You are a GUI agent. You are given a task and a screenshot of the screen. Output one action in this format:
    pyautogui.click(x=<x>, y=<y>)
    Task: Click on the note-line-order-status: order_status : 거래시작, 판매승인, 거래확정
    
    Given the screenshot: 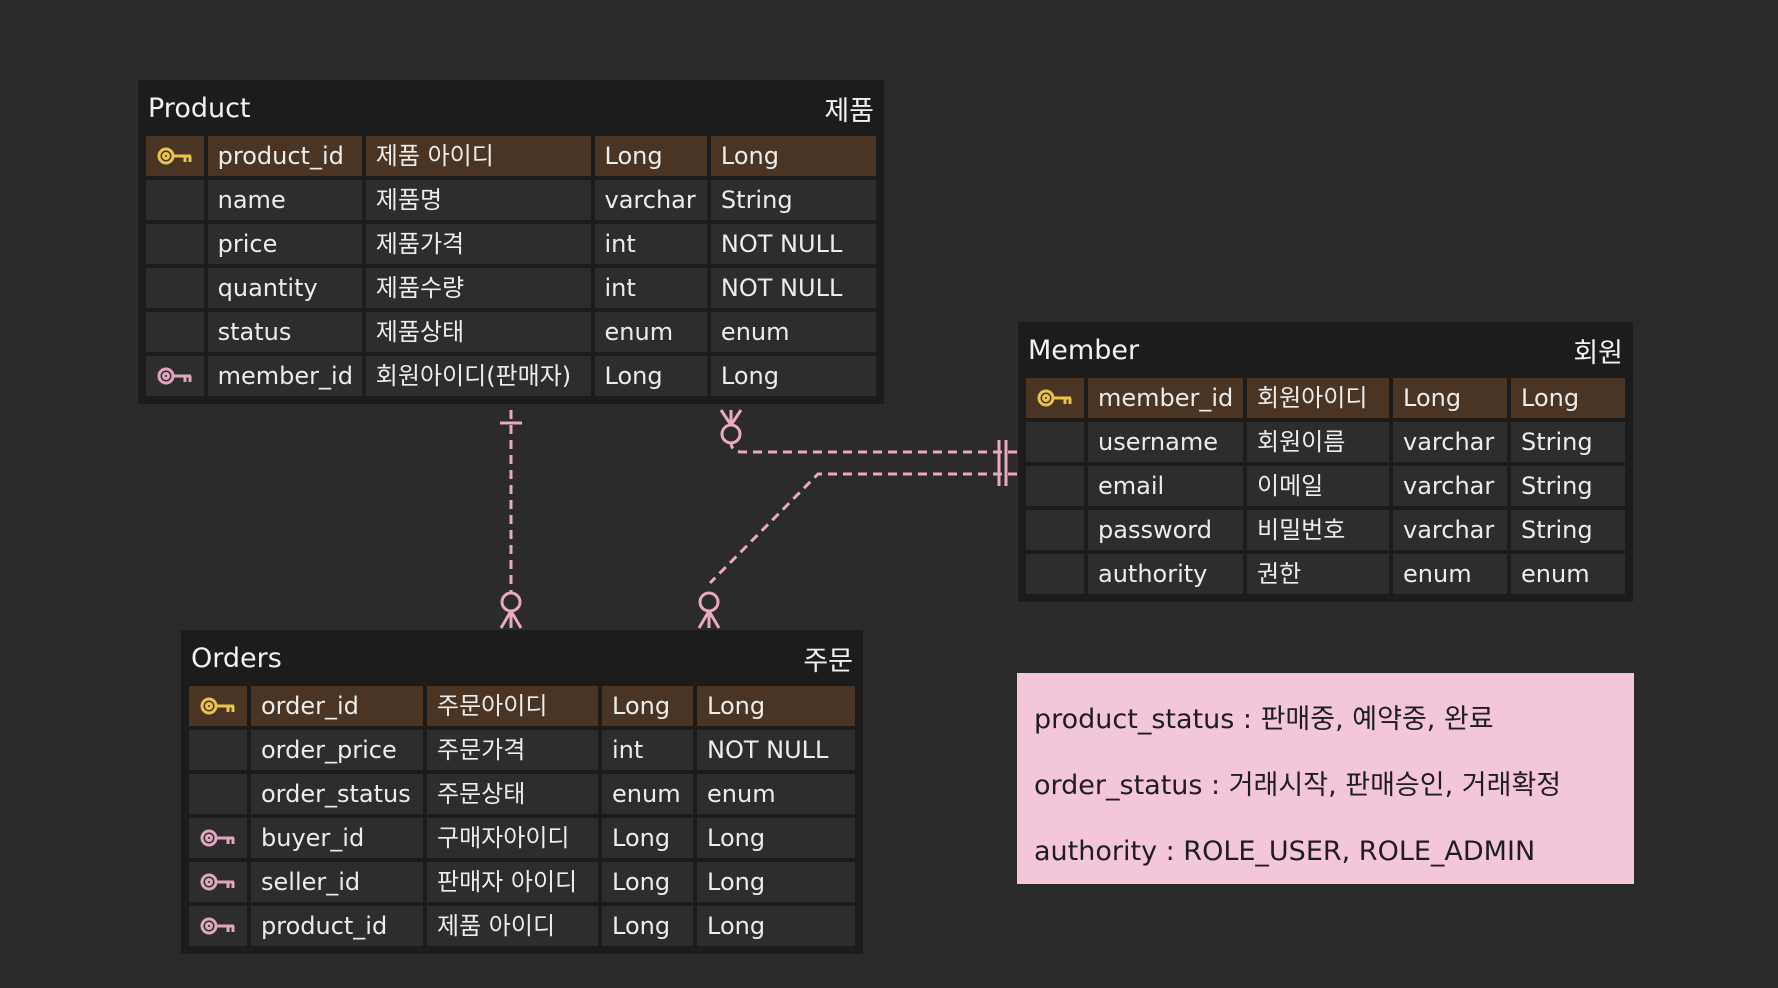 What is the action you would take?
    pyautogui.click(x=1298, y=785)
    